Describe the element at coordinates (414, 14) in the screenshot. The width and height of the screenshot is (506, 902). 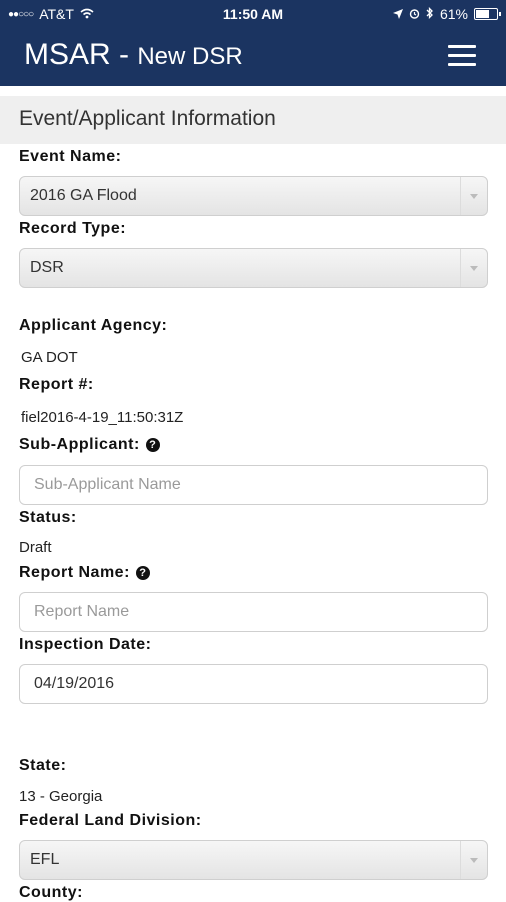
I see `alarm-icon` at that location.